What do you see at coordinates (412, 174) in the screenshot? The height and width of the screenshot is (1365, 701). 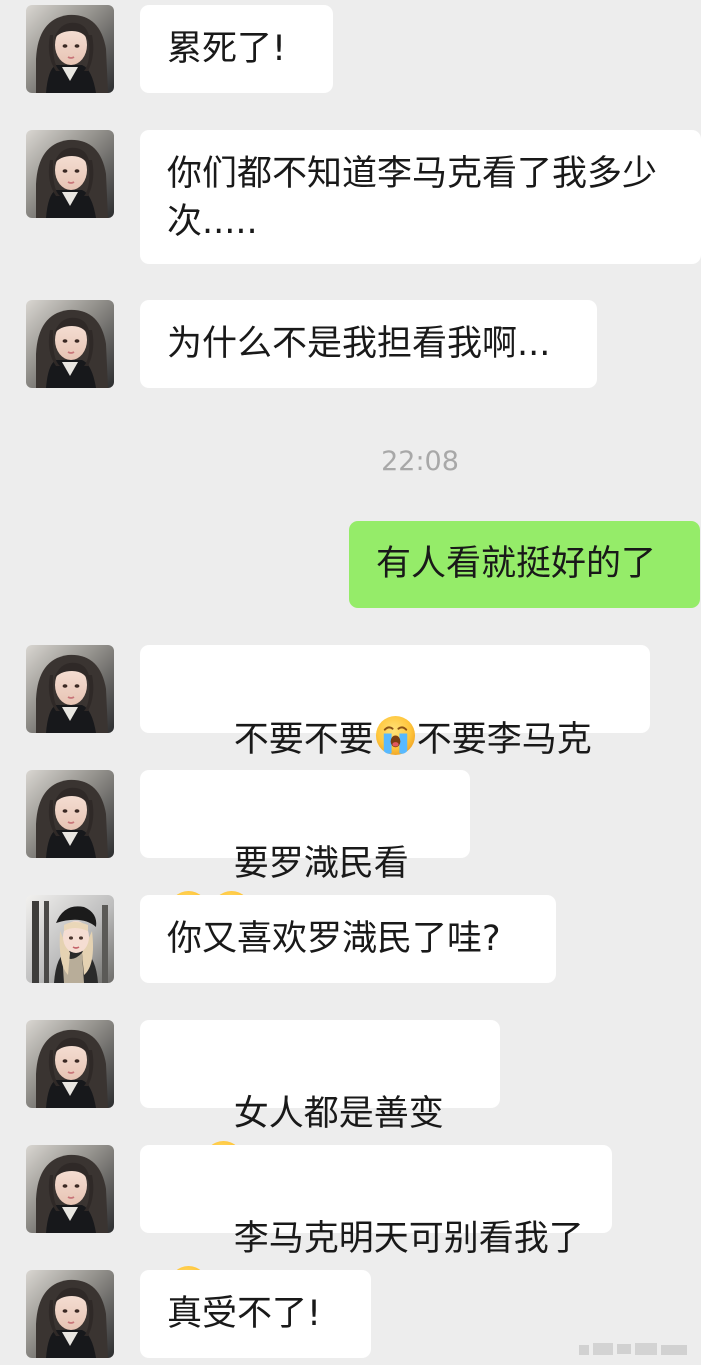 I see `message-text-line-1: 你们都不知道李马克看了我多少` at bounding box center [412, 174].